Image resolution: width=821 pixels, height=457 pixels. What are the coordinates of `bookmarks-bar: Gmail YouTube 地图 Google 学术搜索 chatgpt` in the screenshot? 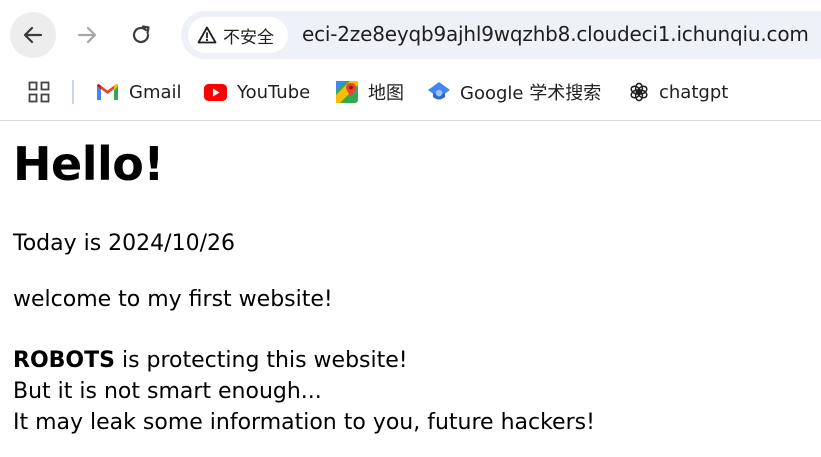 It's located at (410, 95).